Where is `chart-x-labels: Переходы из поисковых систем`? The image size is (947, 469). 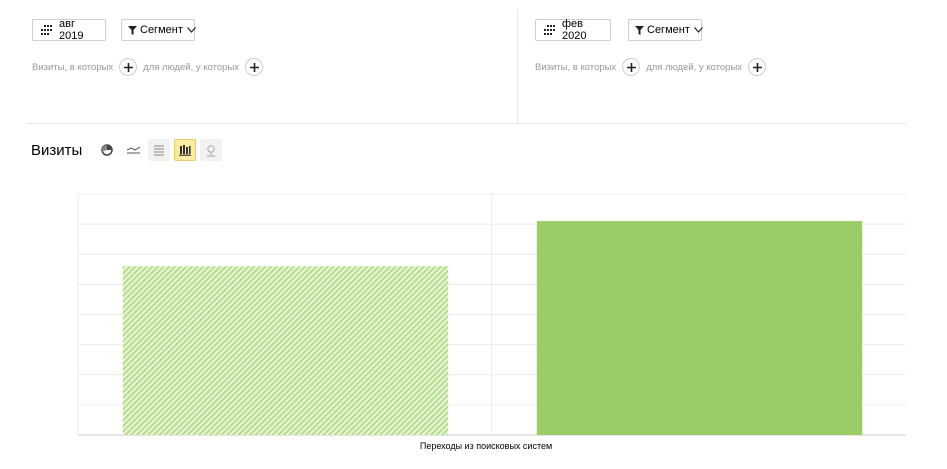
chart-x-labels: Переходы из поисковых систем is located at coordinates (486, 446).